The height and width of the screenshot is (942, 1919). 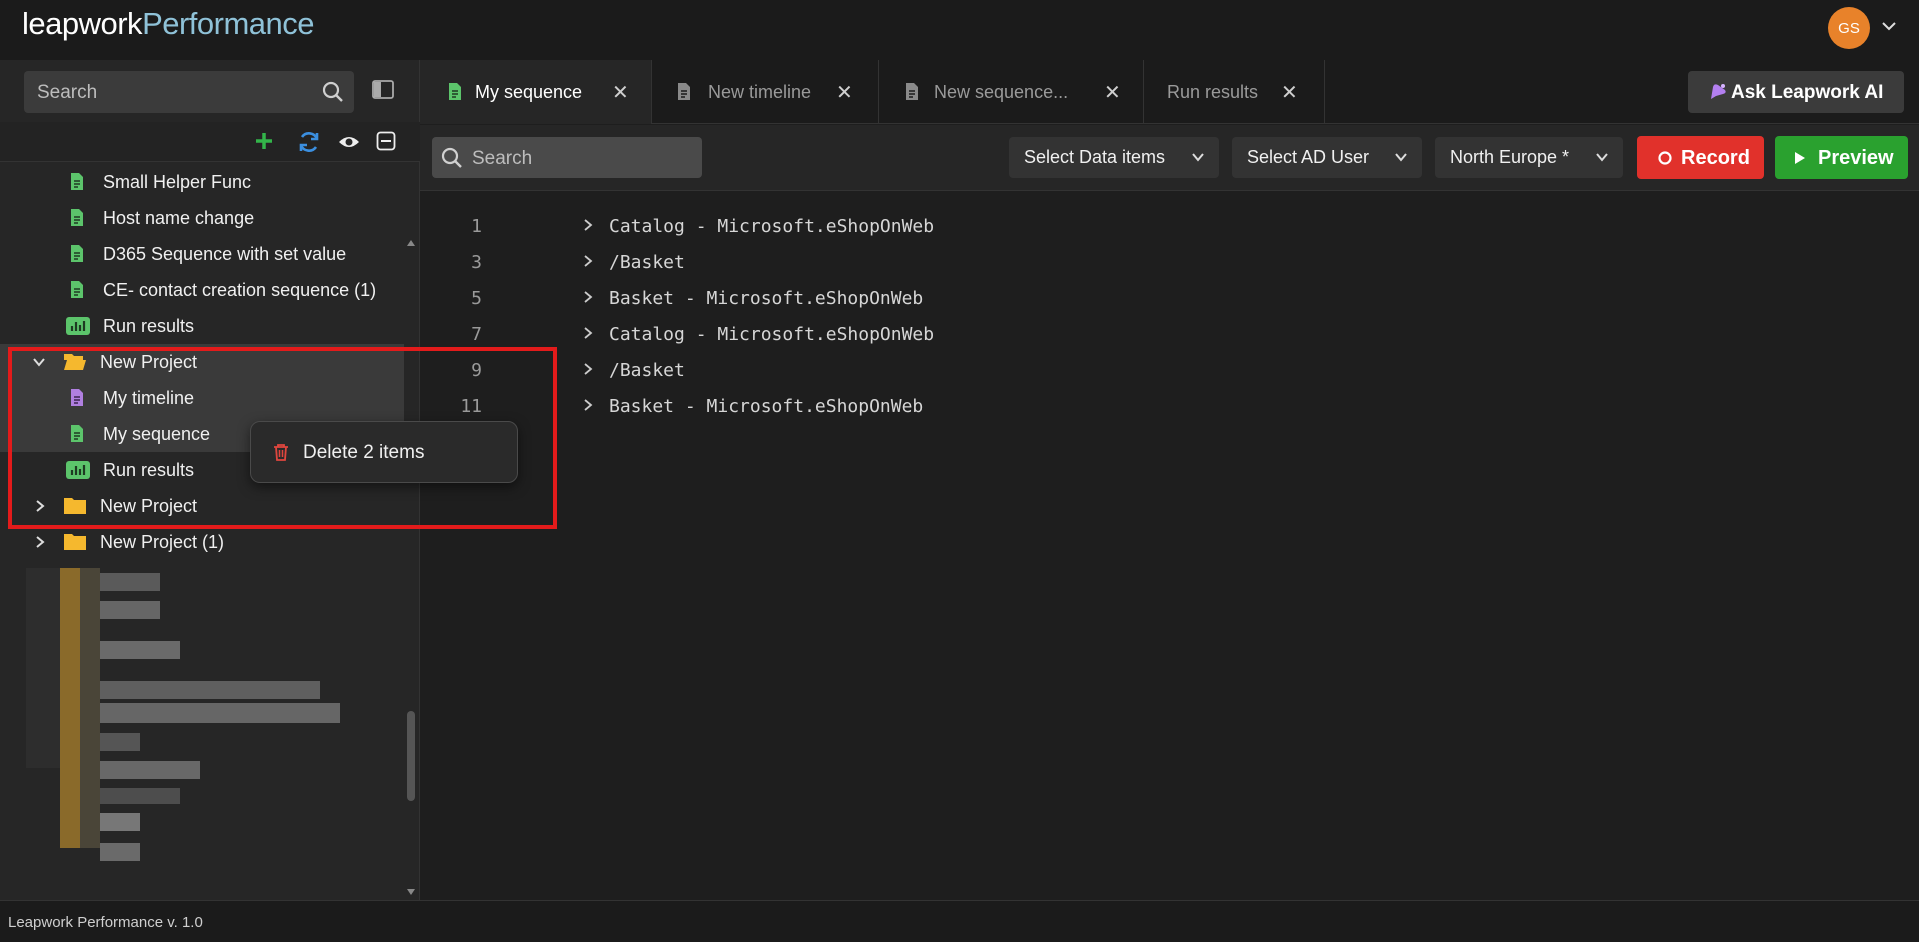 I want to click on eye-icon, so click(x=349, y=142).